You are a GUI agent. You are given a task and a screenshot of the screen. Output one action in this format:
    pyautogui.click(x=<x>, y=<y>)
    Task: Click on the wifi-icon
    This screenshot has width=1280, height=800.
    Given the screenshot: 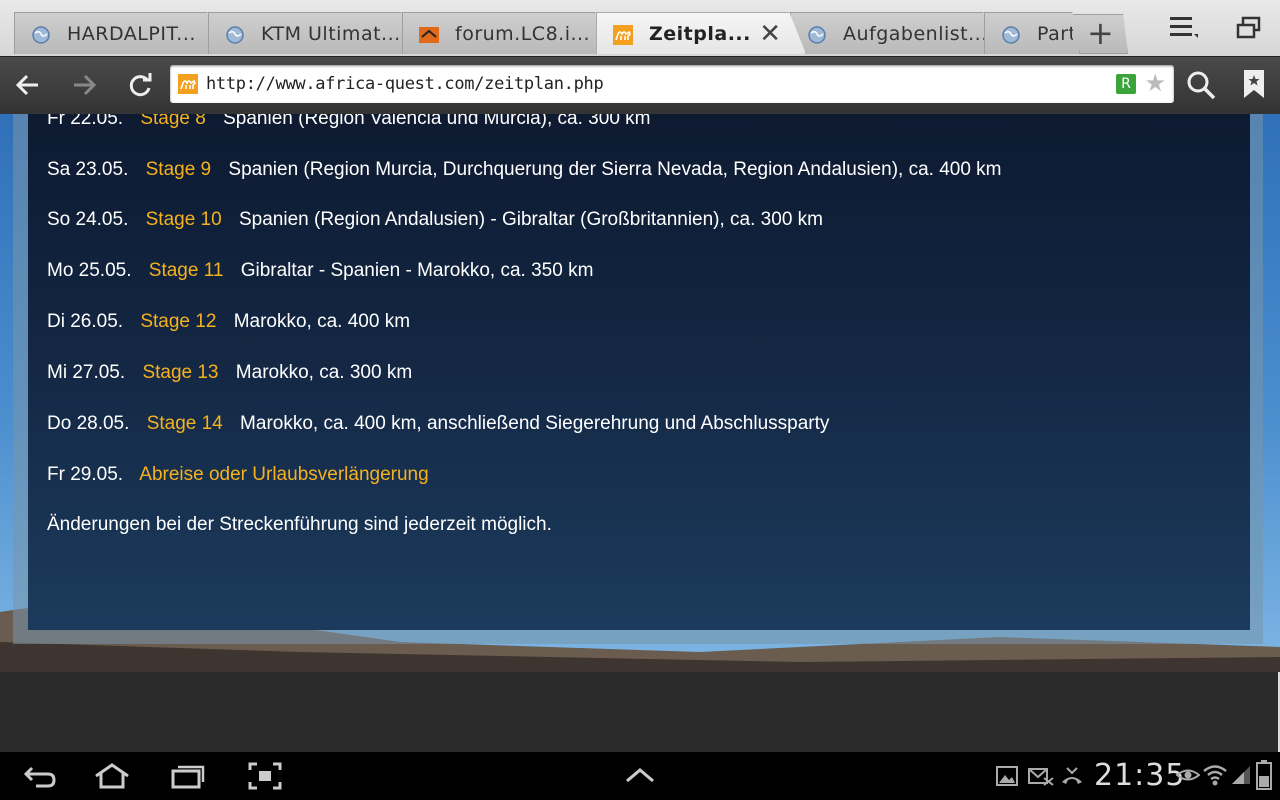 What is the action you would take?
    pyautogui.click(x=1215, y=775)
    